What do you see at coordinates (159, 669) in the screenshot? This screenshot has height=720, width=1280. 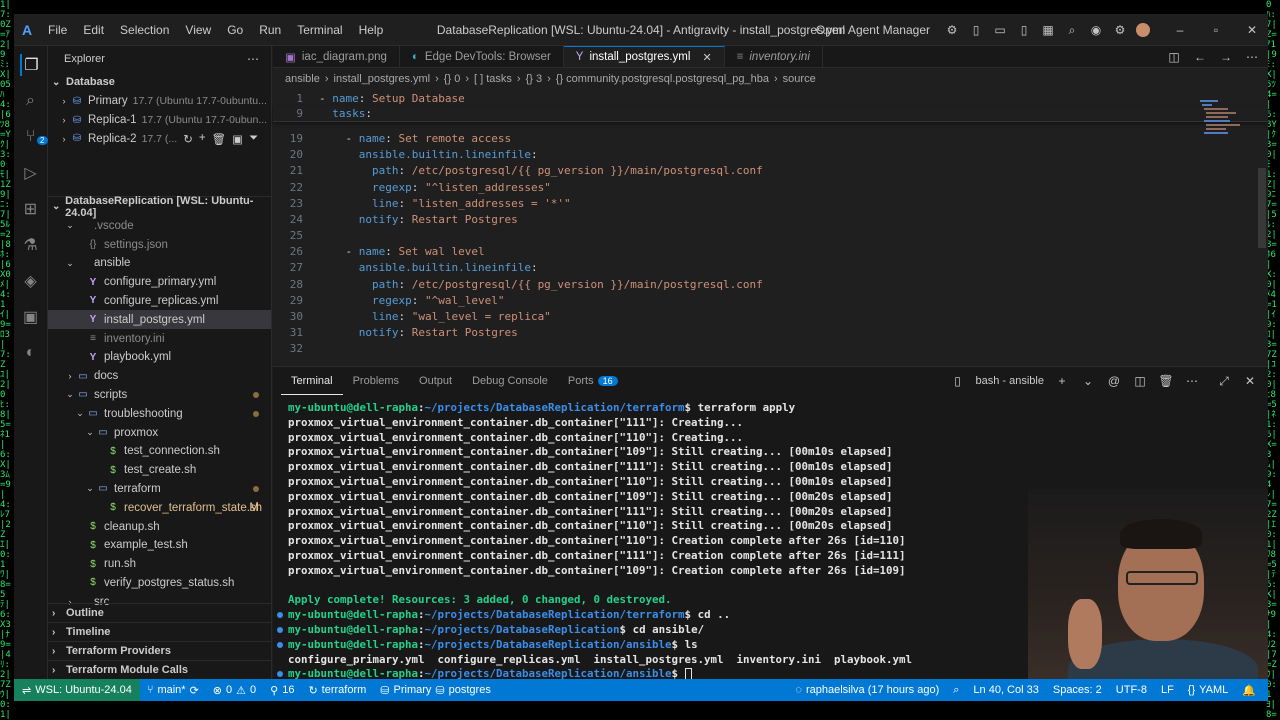 I see `section-terraform-module-calls: › Terraform Module Calls` at bounding box center [159, 669].